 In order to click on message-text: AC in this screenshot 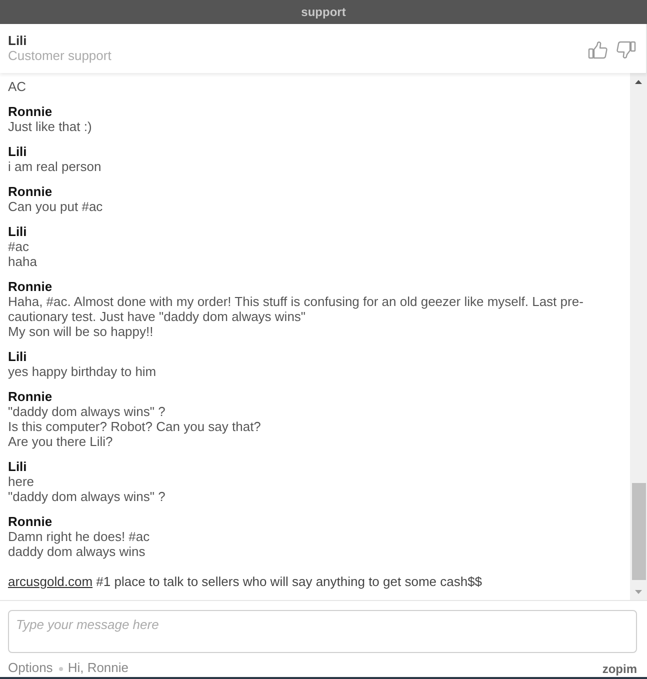, I will do `click(18, 86)`.